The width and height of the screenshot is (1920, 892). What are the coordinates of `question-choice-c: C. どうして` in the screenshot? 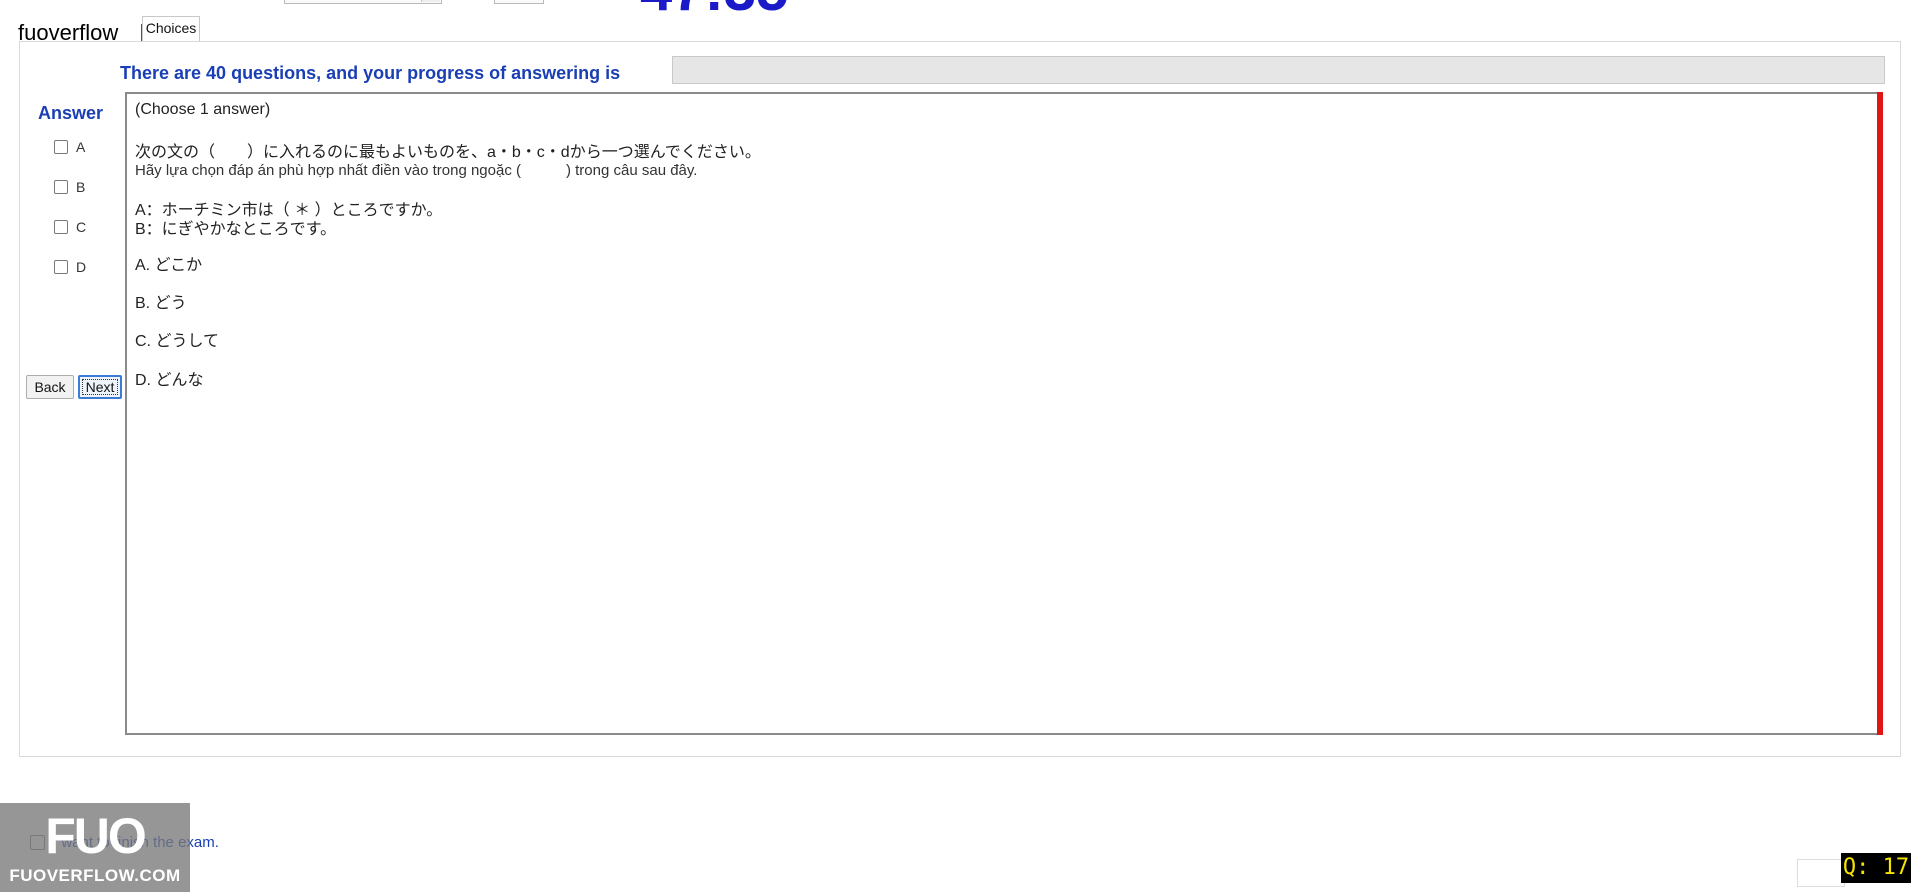 It's located at (177, 341).